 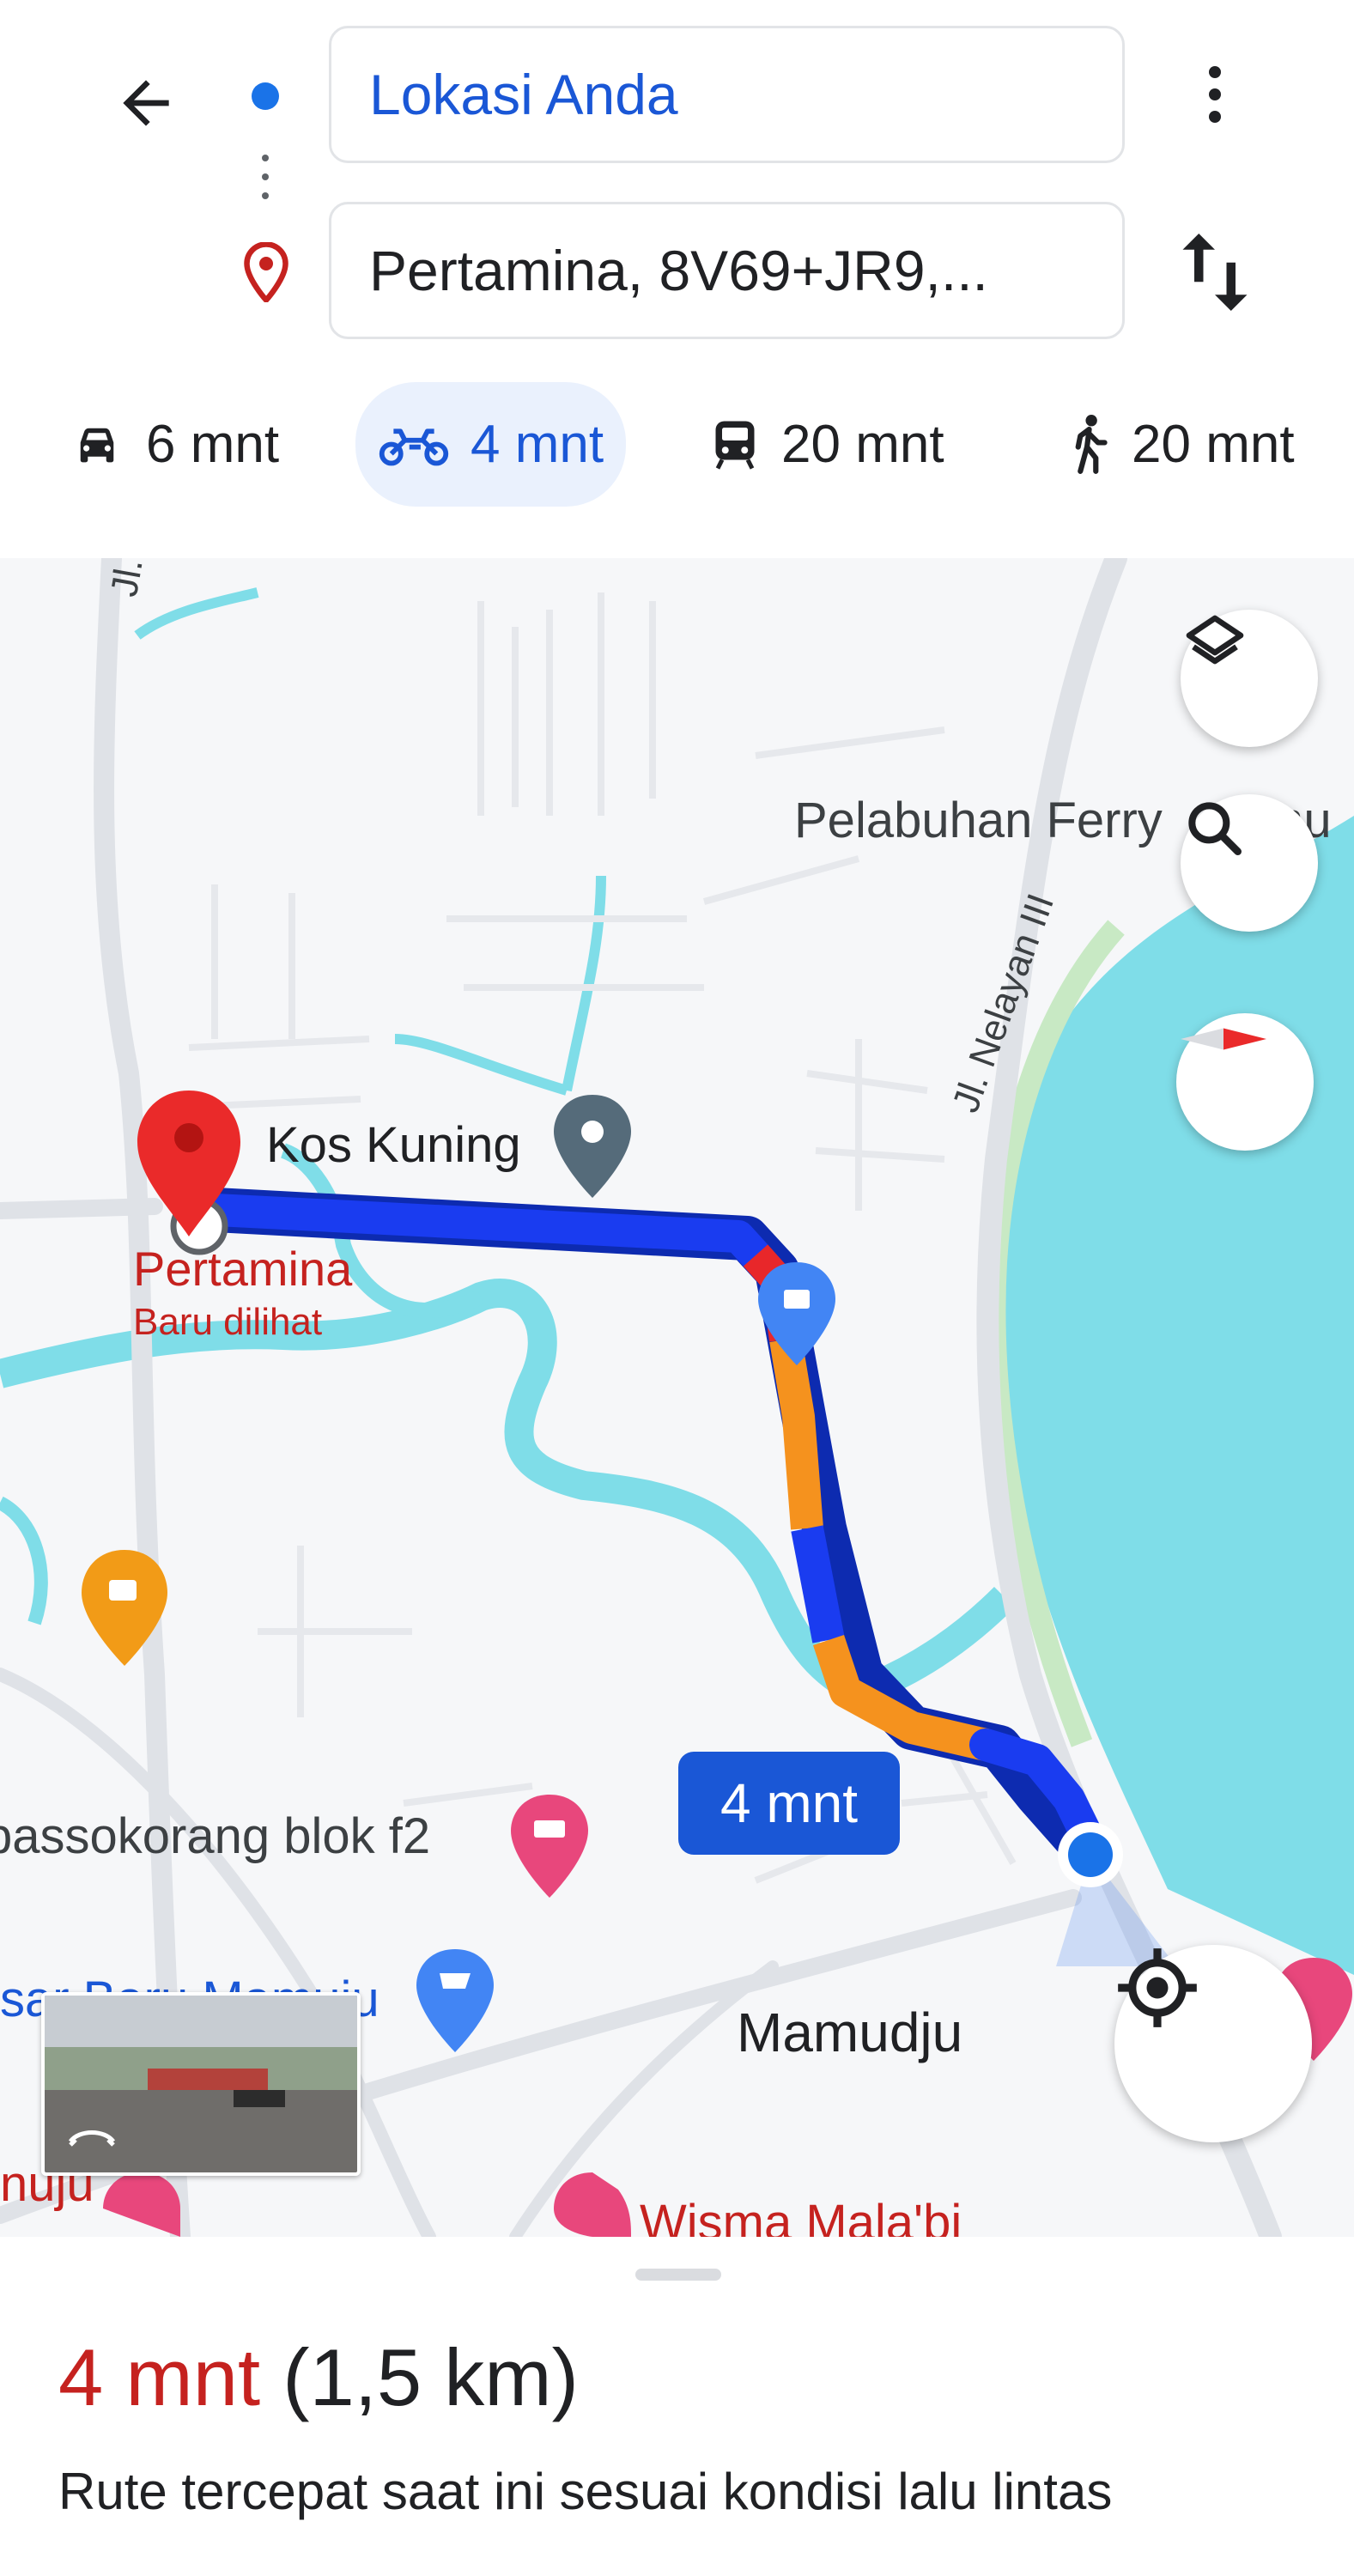 I want to click on motorcycle-icon, so click(x=414, y=446).